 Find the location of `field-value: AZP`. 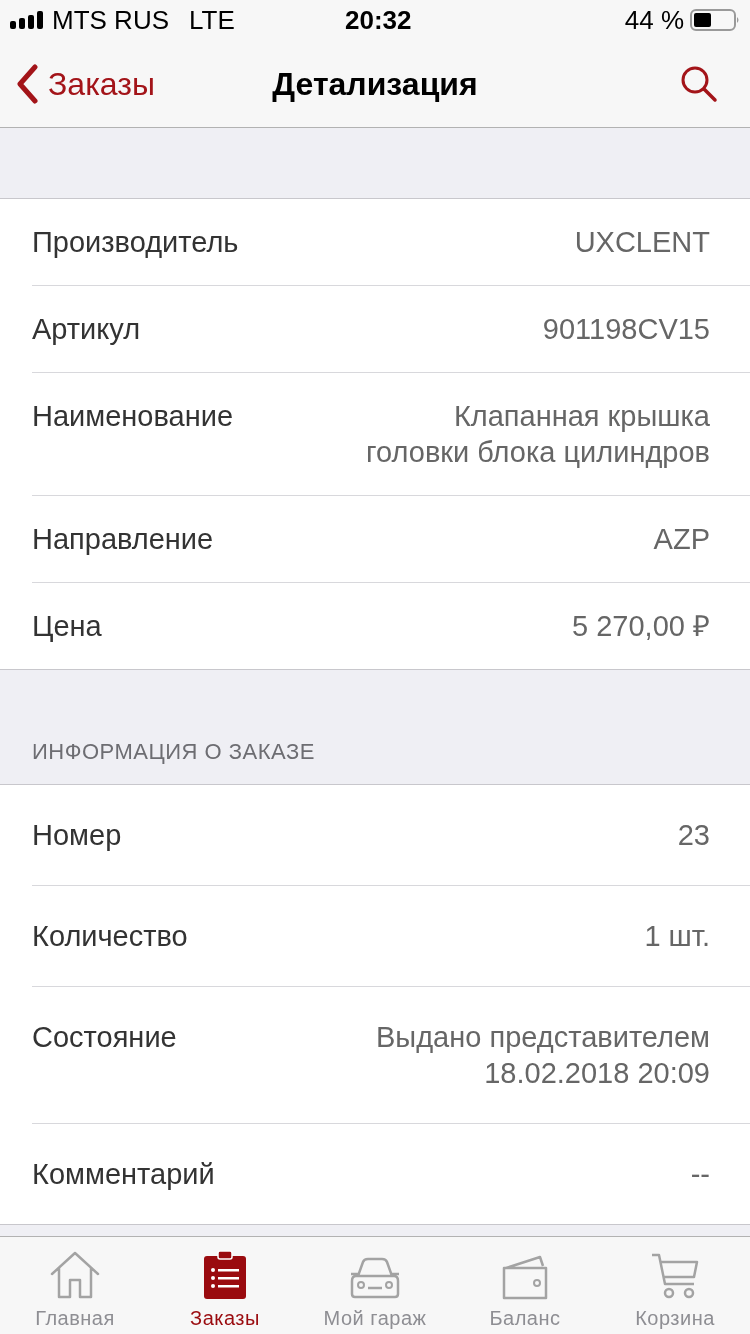

field-value: AZP is located at coordinates (681, 539).